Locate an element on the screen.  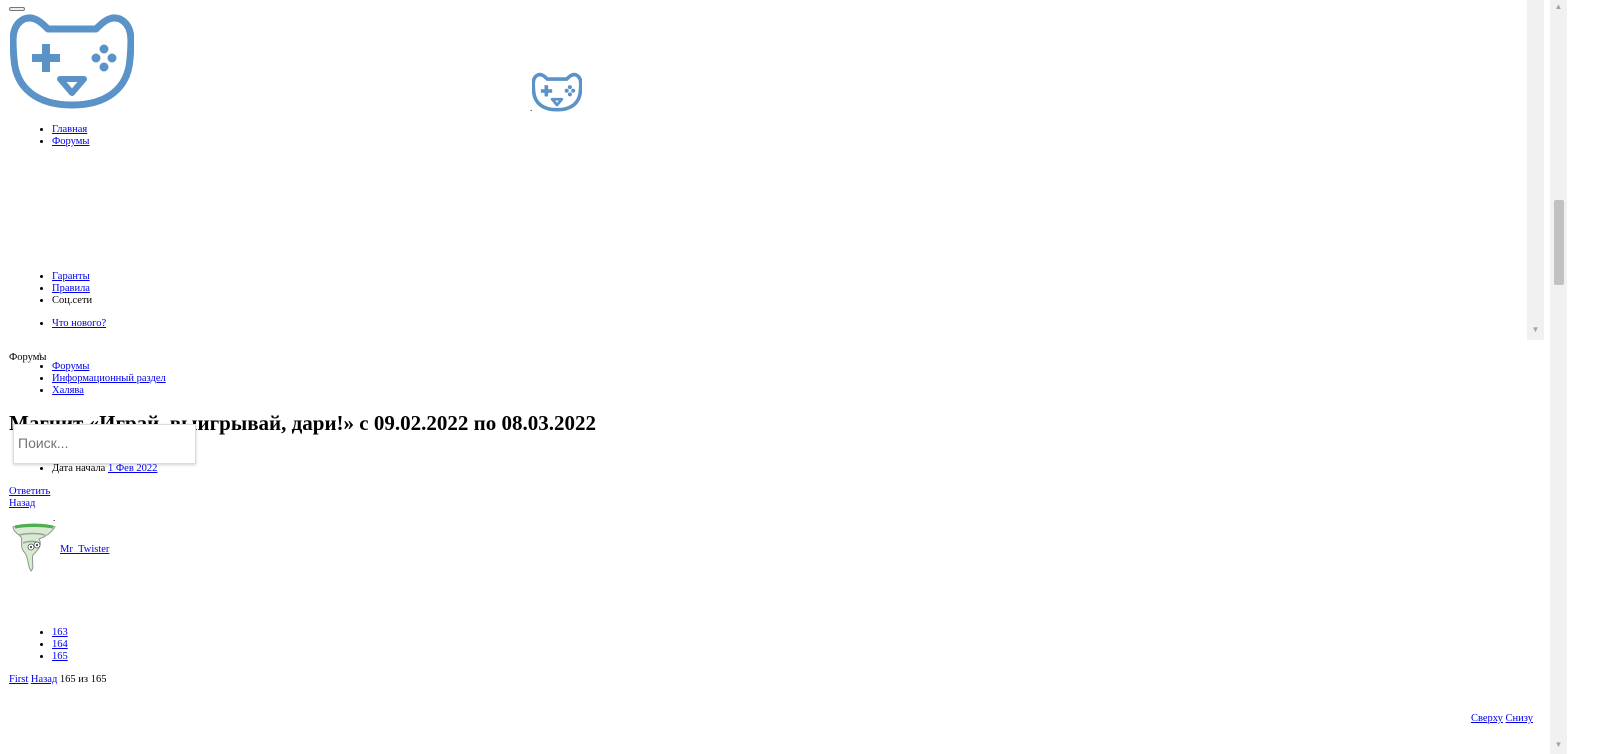
nav-link-home: Главная is located at coordinates (69, 129).